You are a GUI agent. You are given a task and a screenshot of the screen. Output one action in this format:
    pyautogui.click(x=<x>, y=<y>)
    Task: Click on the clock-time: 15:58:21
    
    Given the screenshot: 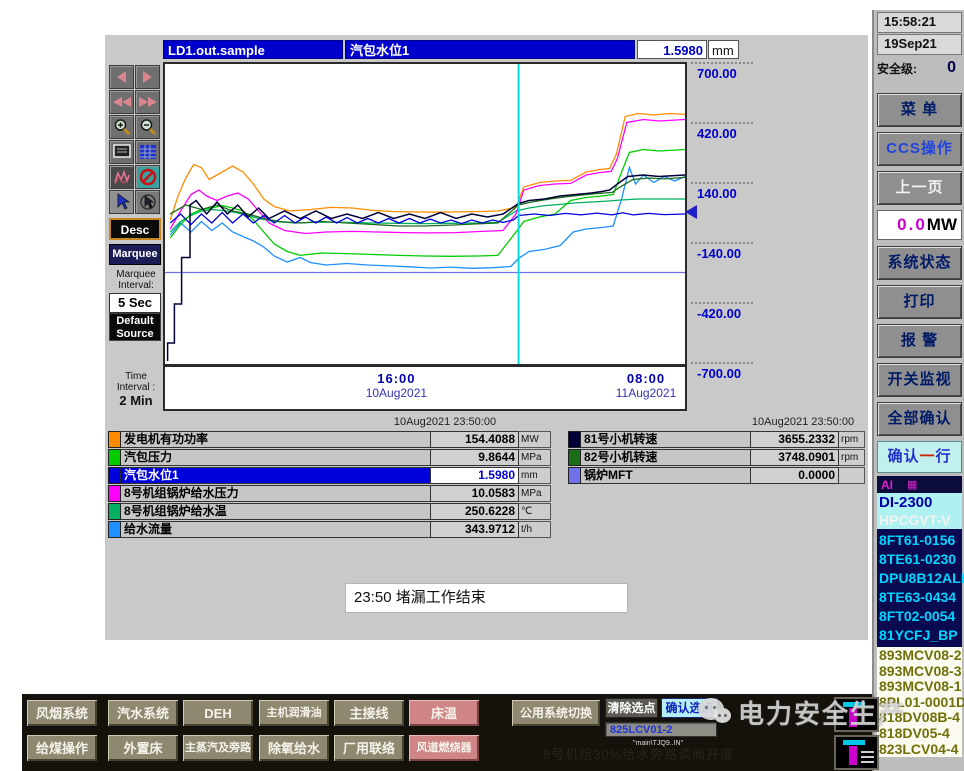 What is the action you would take?
    pyautogui.click(x=919, y=22)
    